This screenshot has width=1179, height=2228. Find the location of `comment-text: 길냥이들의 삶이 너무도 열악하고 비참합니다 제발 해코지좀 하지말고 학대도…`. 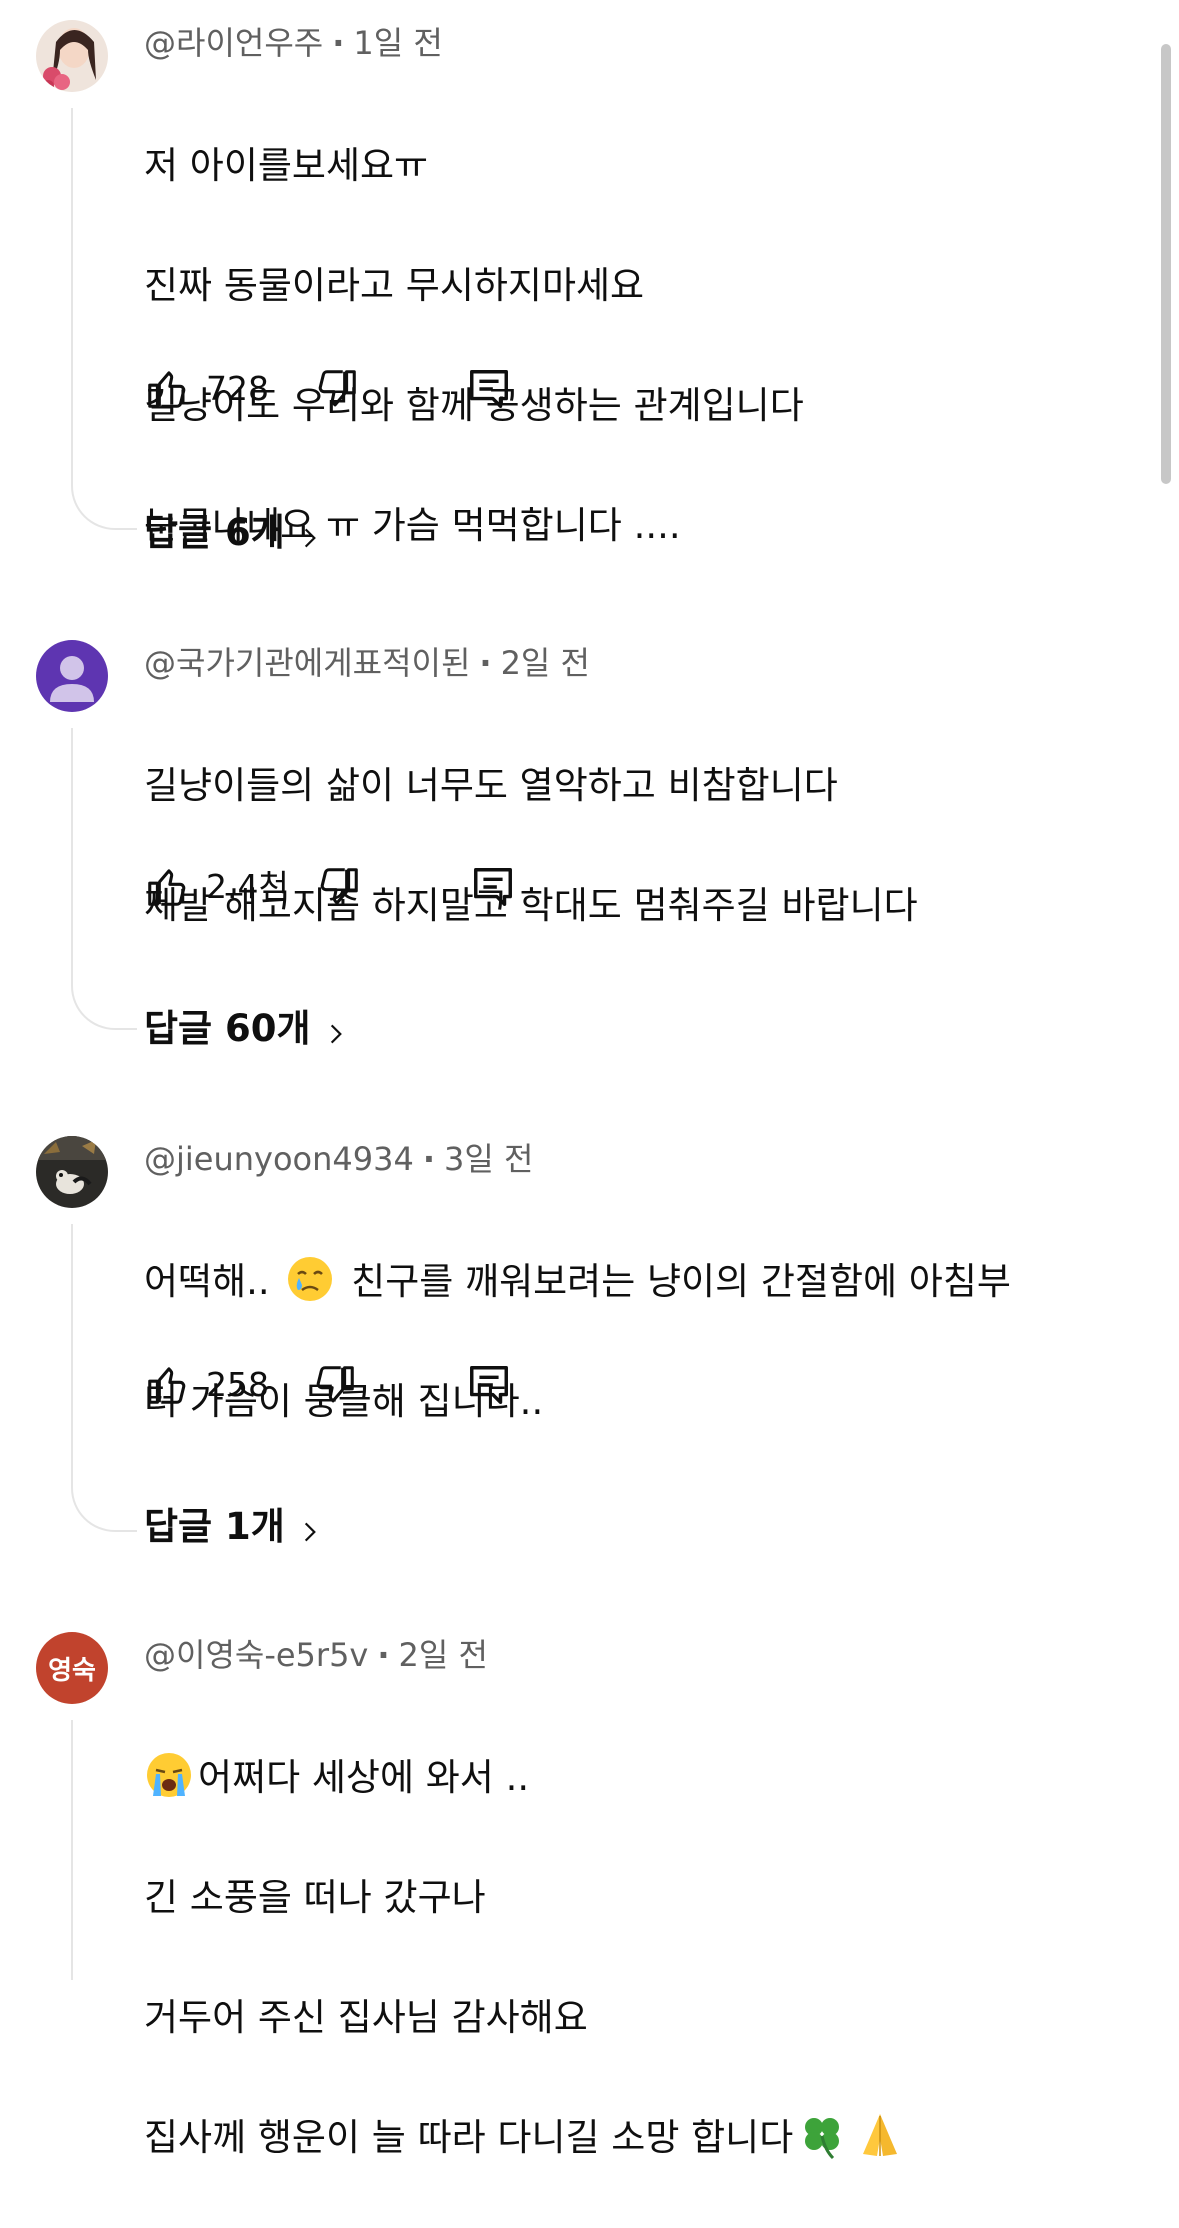

comment-text: 길냥이들의 삶이 너무도 열악하고 비참합니다 제발 해코지좀 하지말고 학대도… is located at coordinates (619, 846).